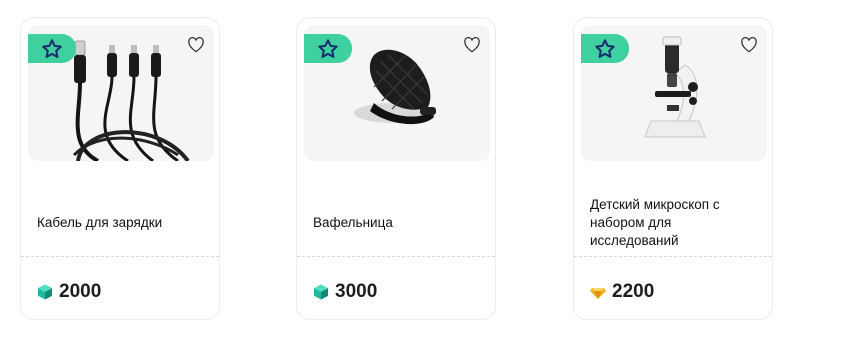 The height and width of the screenshot is (340, 859). I want to click on product-price: 3000, so click(345, 292).